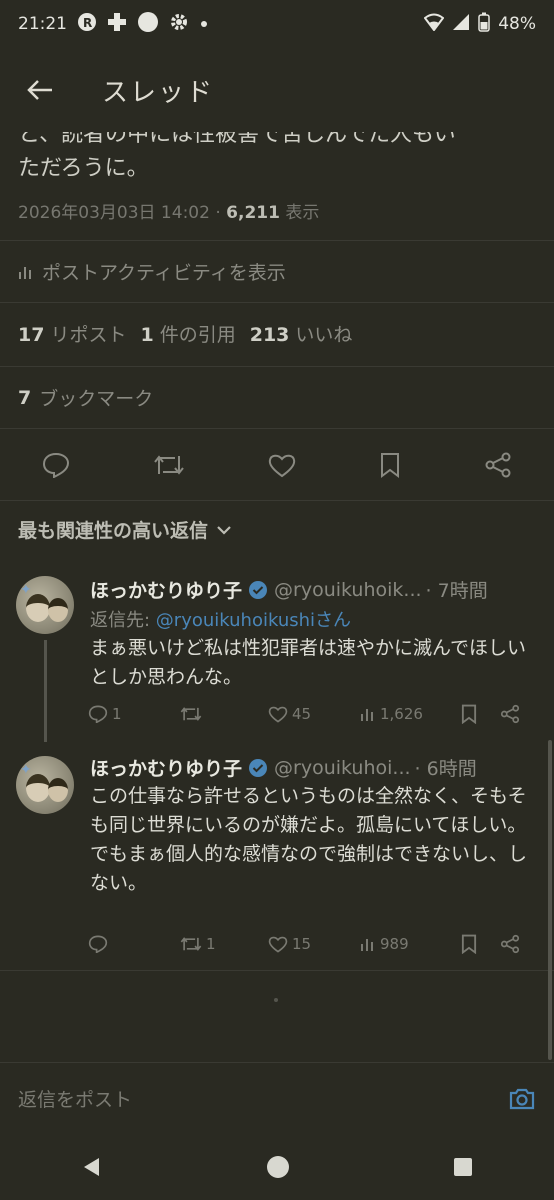 The width and height of the screenshot is (554, 1200). Describe the element at coordinates (301, 333) in the screenshot. I see `likes-stat: 213 いいね` at that location.